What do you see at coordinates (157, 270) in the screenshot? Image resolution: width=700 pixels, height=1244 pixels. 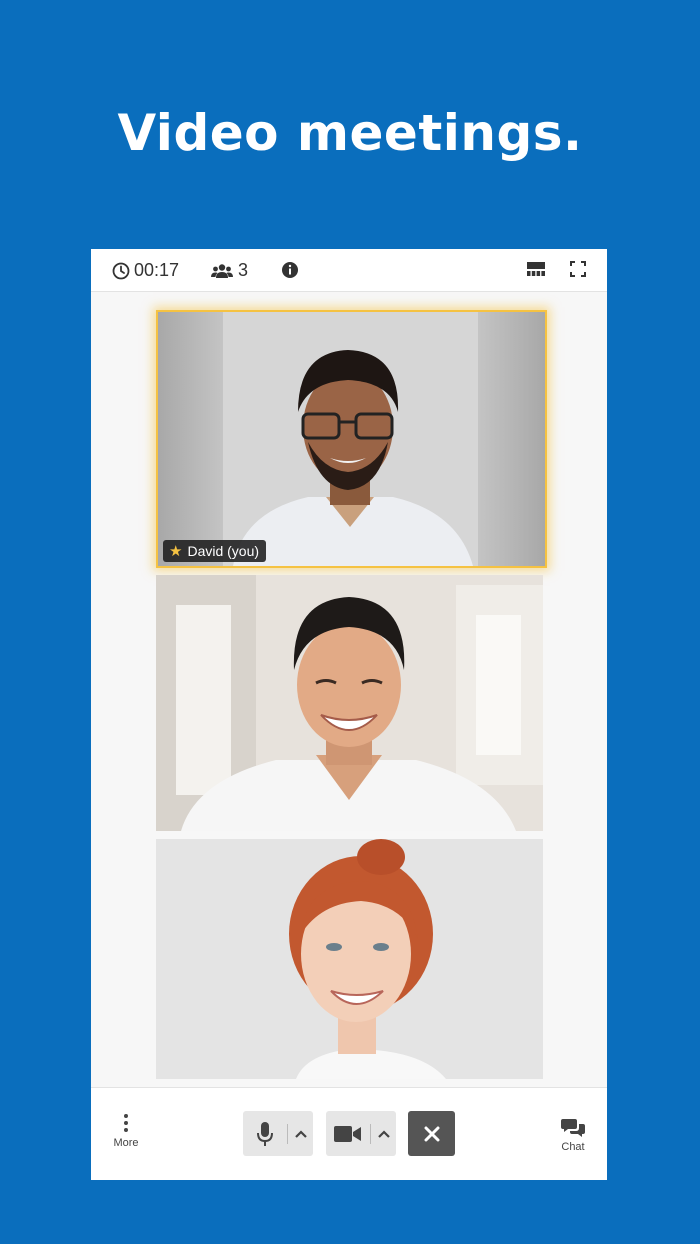 I see `timer-value: 00:17` at bounding box center [157, 270].